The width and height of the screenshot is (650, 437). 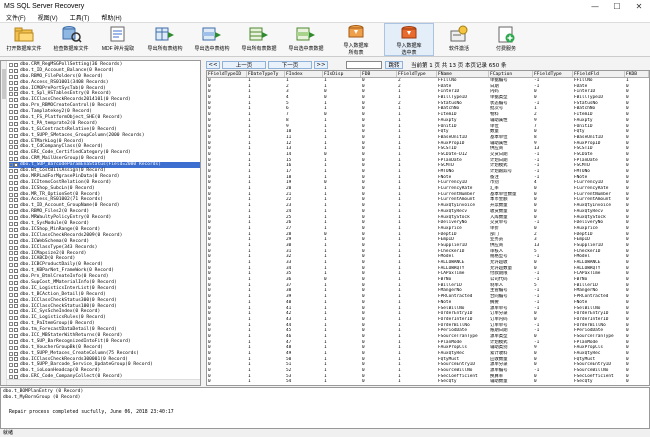 I want to click on go-page-button: 跳转, so click(x=394, y=65).